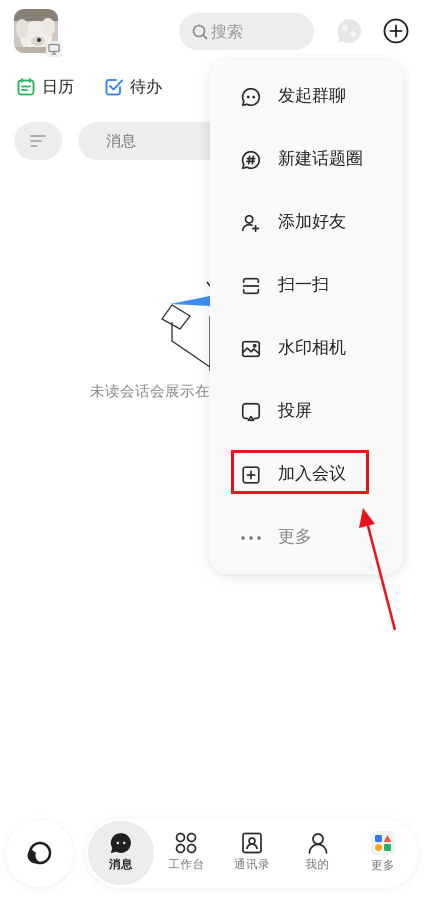 This screenshot has height=914, width=424. I want to click on quick-link: 待办, so click(133, 87).